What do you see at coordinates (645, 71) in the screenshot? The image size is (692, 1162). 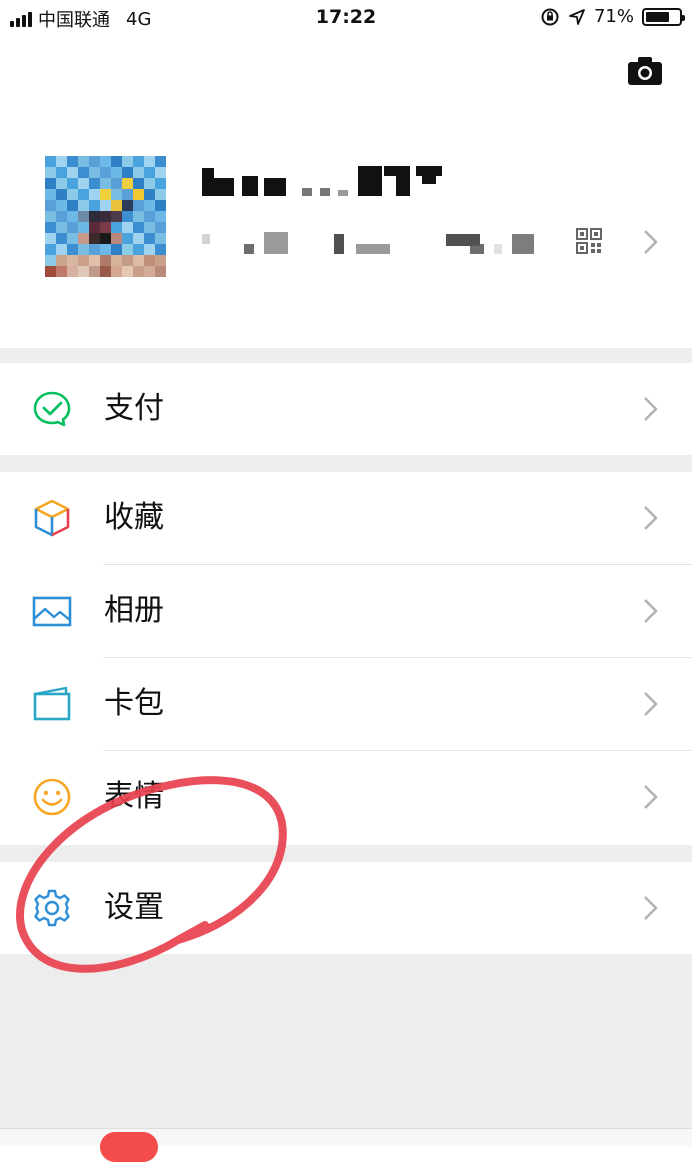 I see `camera-icon` at bounding box center [645, 71].